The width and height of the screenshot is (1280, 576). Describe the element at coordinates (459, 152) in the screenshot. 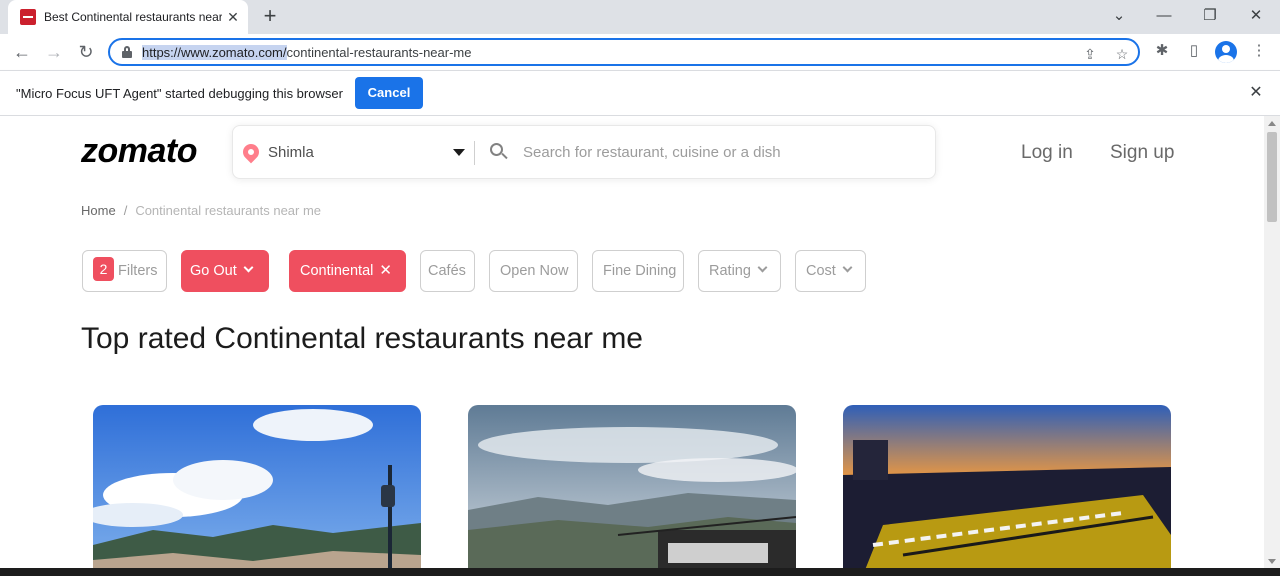

I see `caret-down-icon` at that location.